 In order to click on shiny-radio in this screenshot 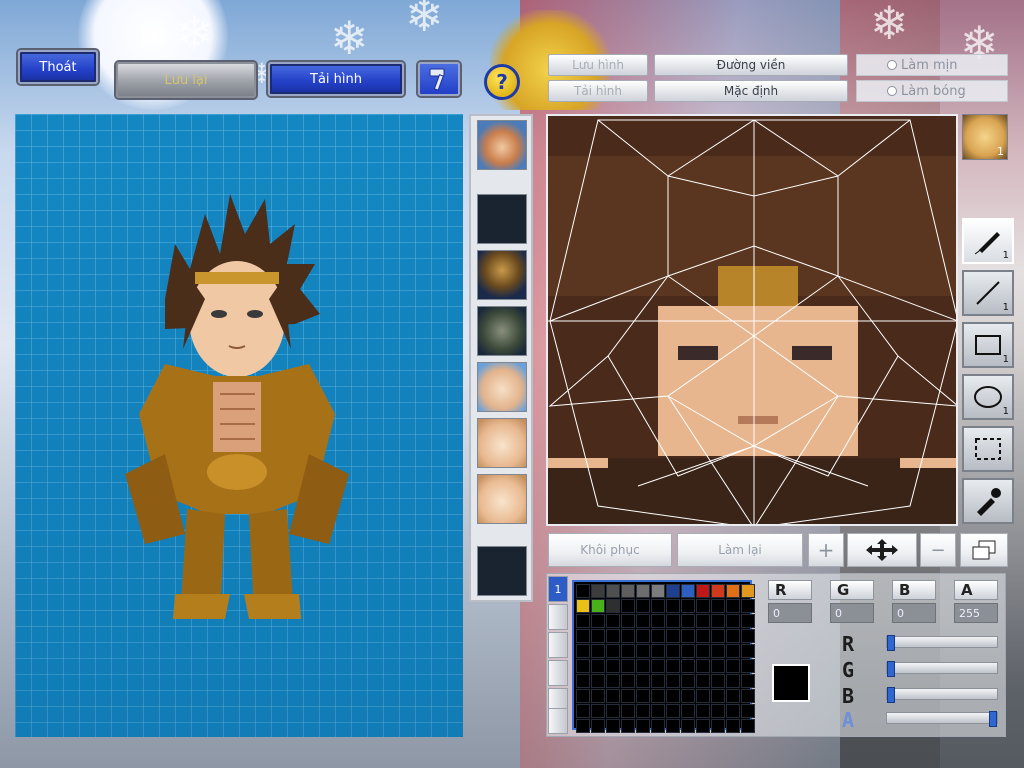, I will do `click(892, 91)`.